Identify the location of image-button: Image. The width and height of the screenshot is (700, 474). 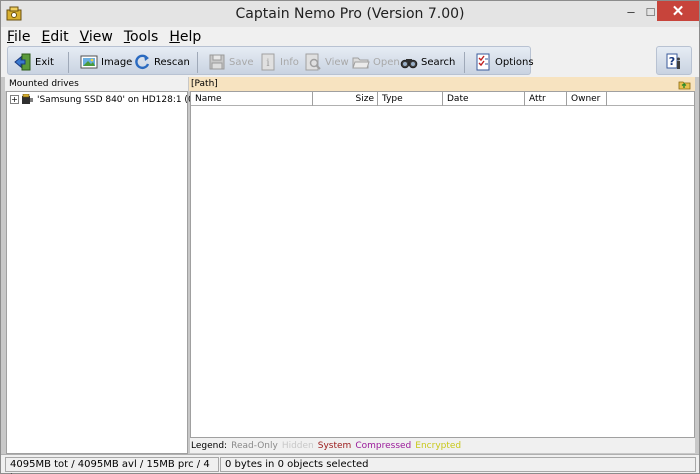
(106, 62).